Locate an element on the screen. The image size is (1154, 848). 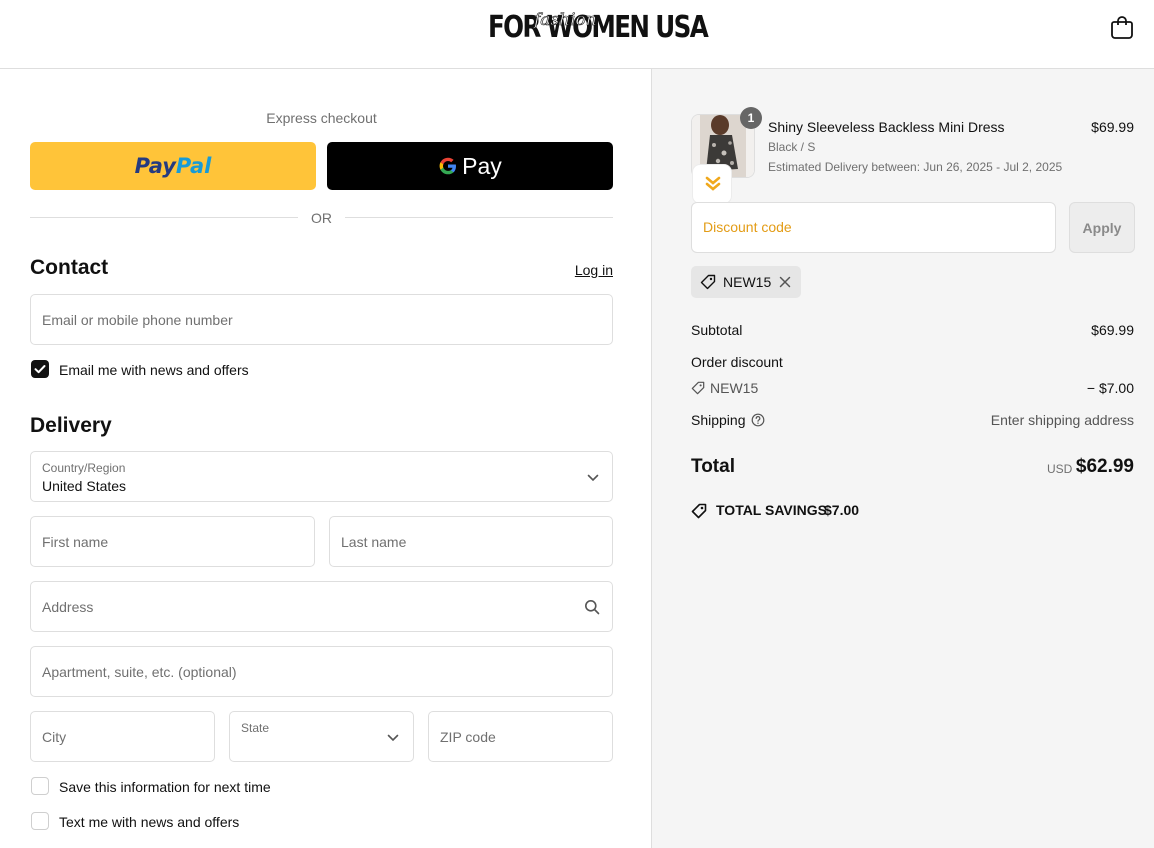
applied-discount-chip: NEW15 is located at coordinates (746, 282).